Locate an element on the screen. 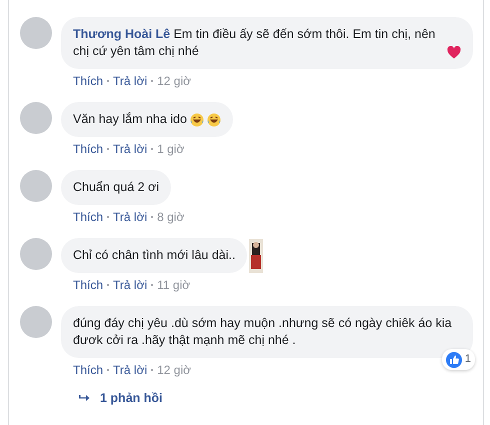  comment-time: 8 giờ is located at coordinates (170, 217).